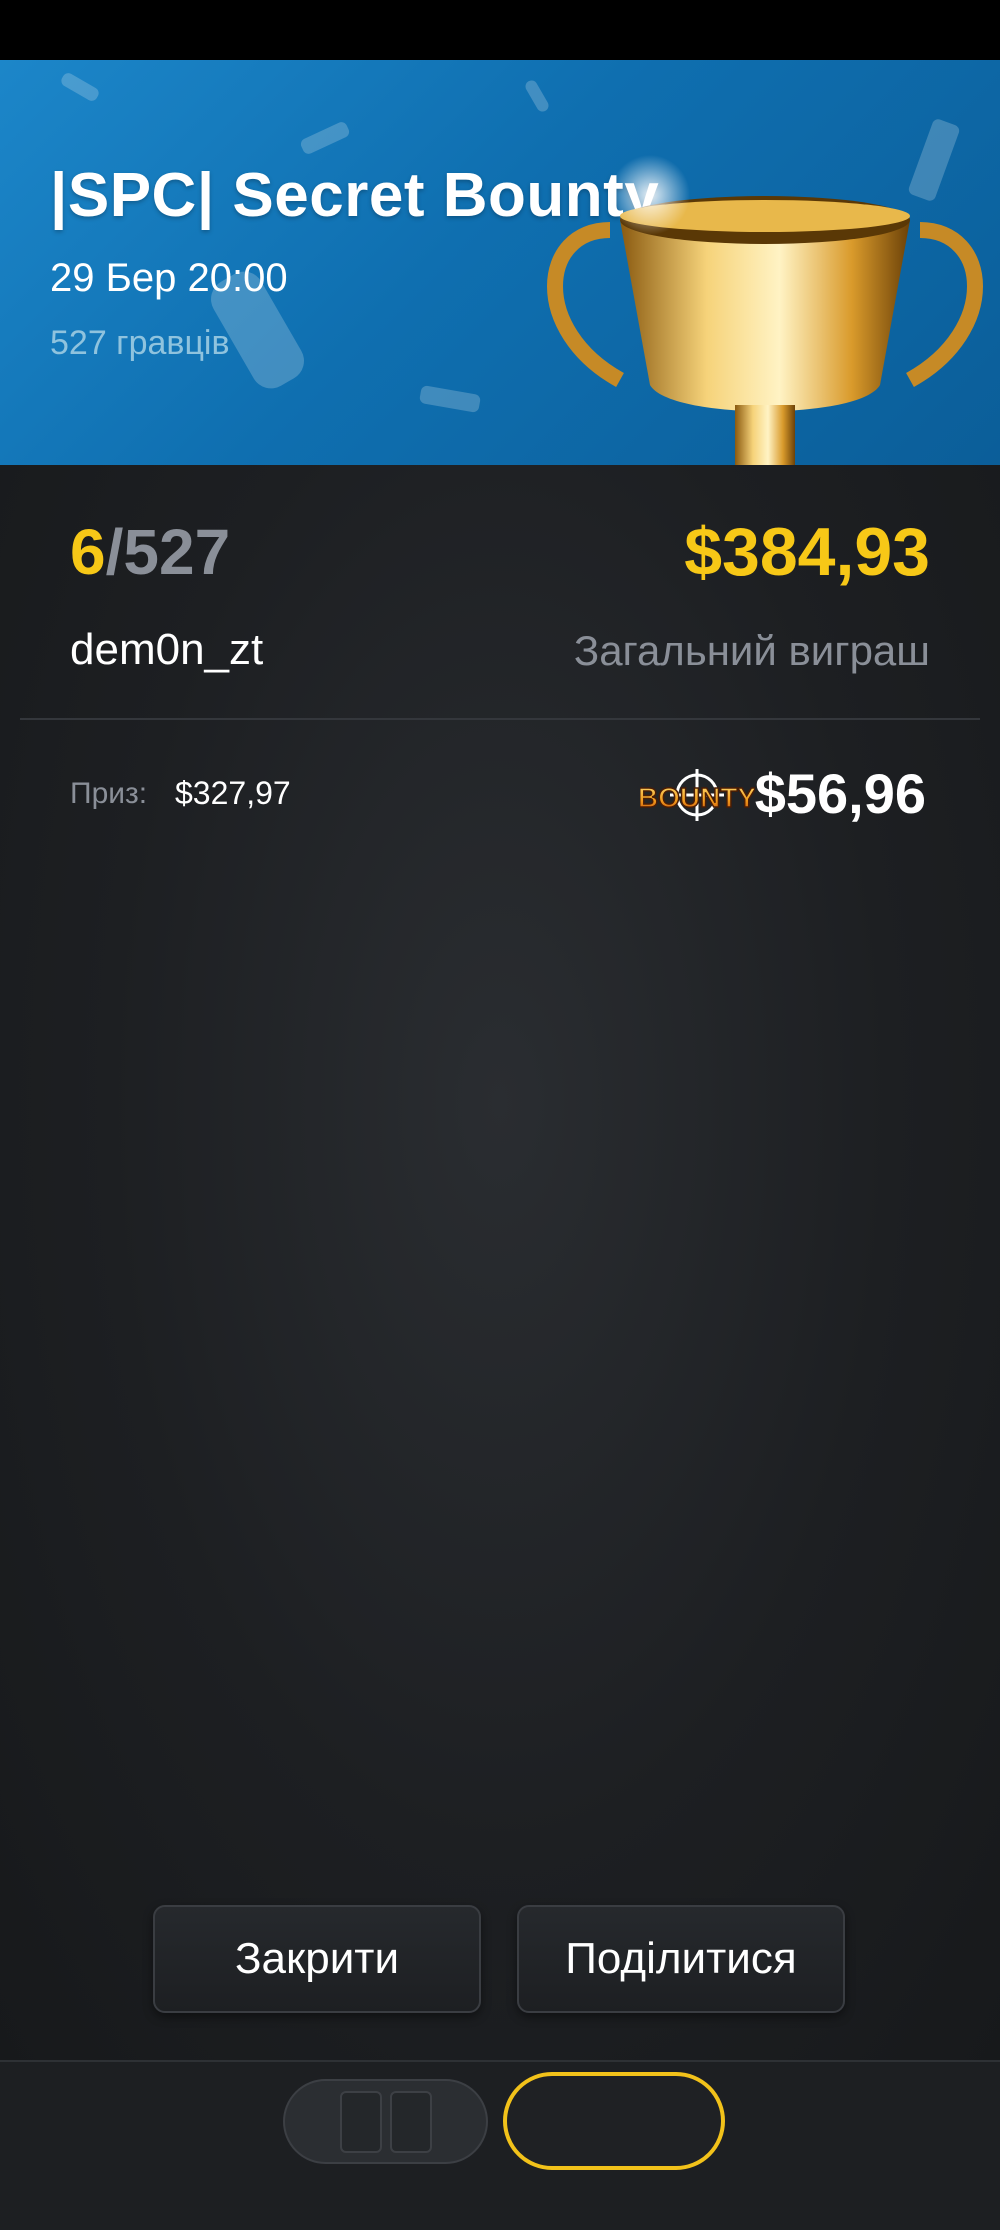 The width and height of the screenshot is (1000, 2230). I want to click on prize-value: $327,97, so click(233, 793).